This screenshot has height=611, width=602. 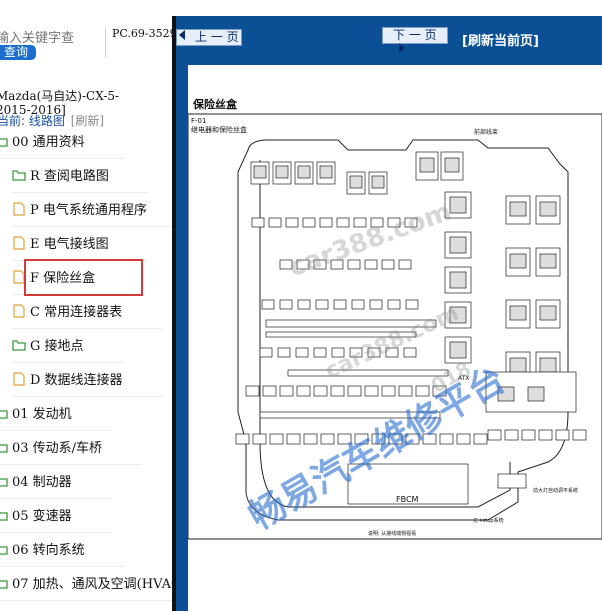 I want to click on tree-item: P 电气系统通用程序, so click(x=92, y=213).